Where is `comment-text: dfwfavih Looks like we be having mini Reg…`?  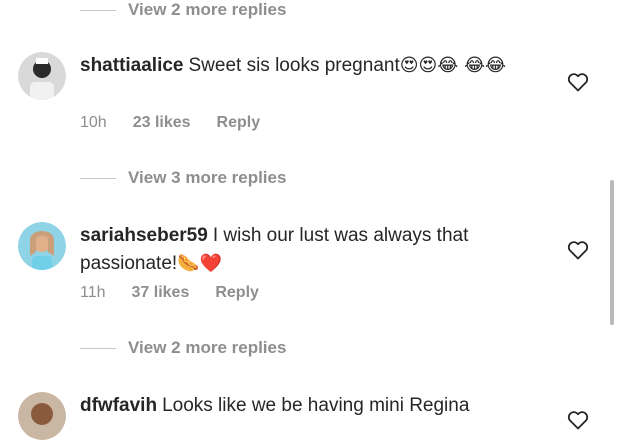
comment-text: dfwfavih Looks like we be having mini Reg… is located at coordinates (315, 406).